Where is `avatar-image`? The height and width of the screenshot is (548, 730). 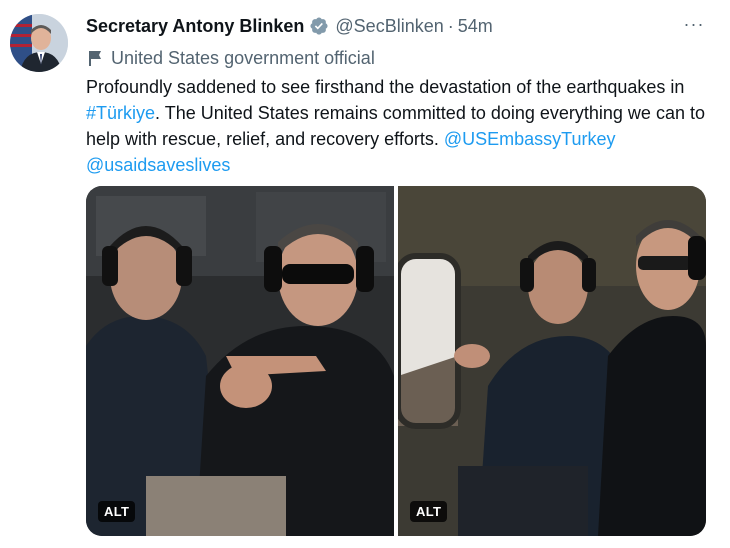 avatar-image is located at coordinates (39, 43).